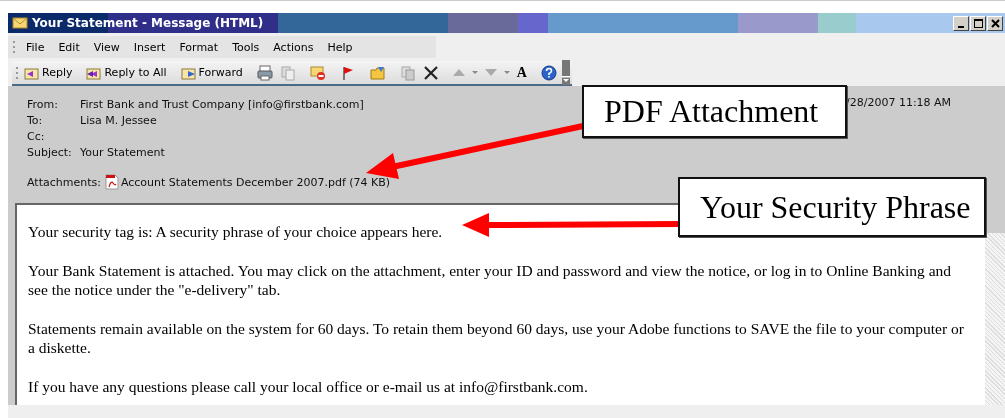 The height and width of the screenshot is (418, 1005). I want to click on print-button, so click(264, 72).